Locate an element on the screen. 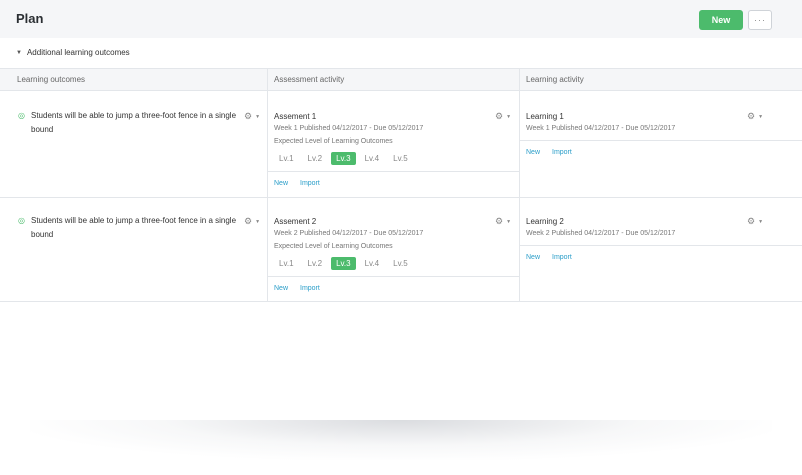 This screenshot has width=802, height=475. learning-title: Learning 2 is located at coordinates (545, 221).